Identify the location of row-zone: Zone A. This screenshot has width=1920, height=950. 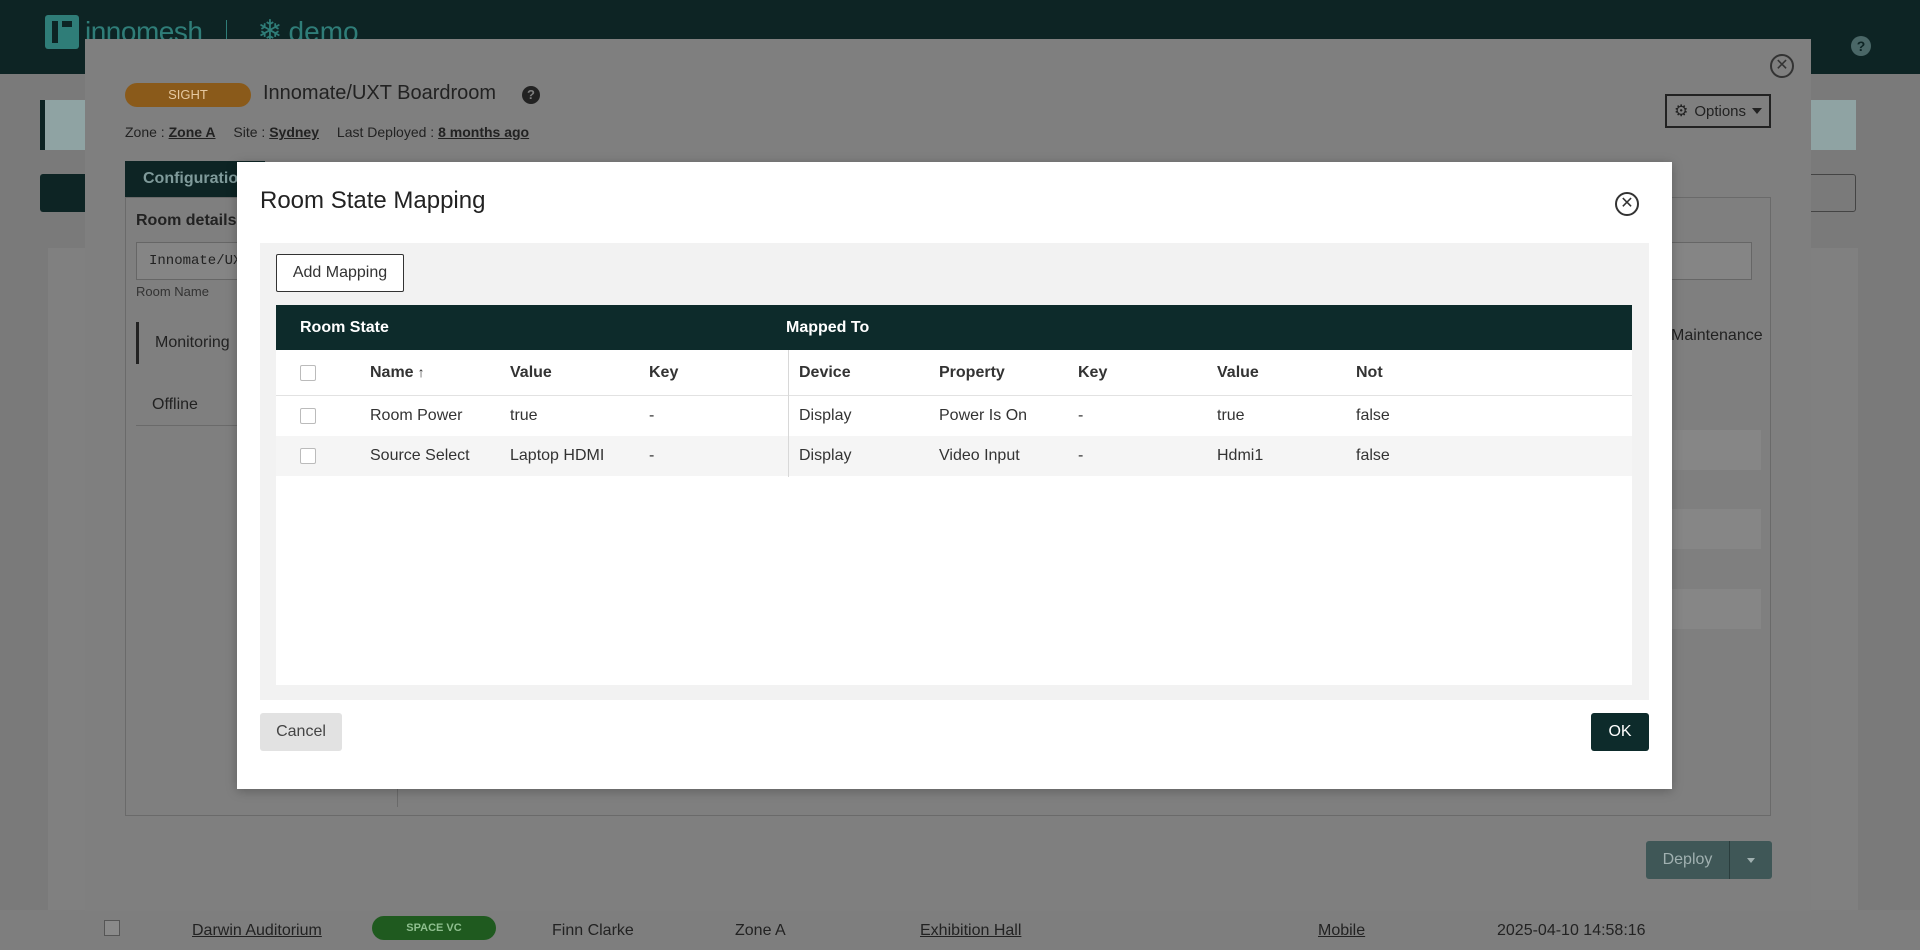
(760, 930).